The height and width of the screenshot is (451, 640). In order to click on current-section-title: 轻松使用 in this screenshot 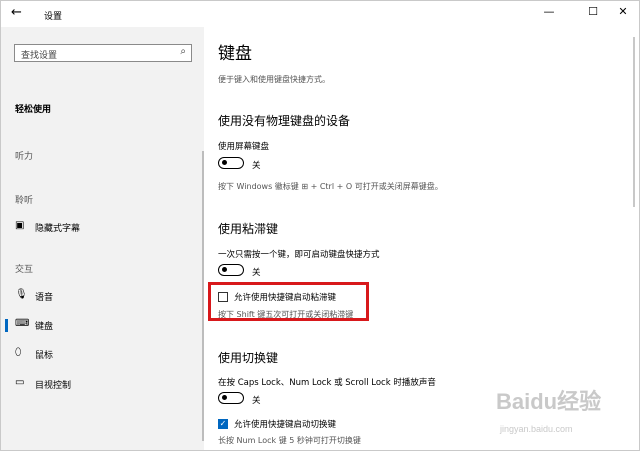, I will do `click(33, 110)`.